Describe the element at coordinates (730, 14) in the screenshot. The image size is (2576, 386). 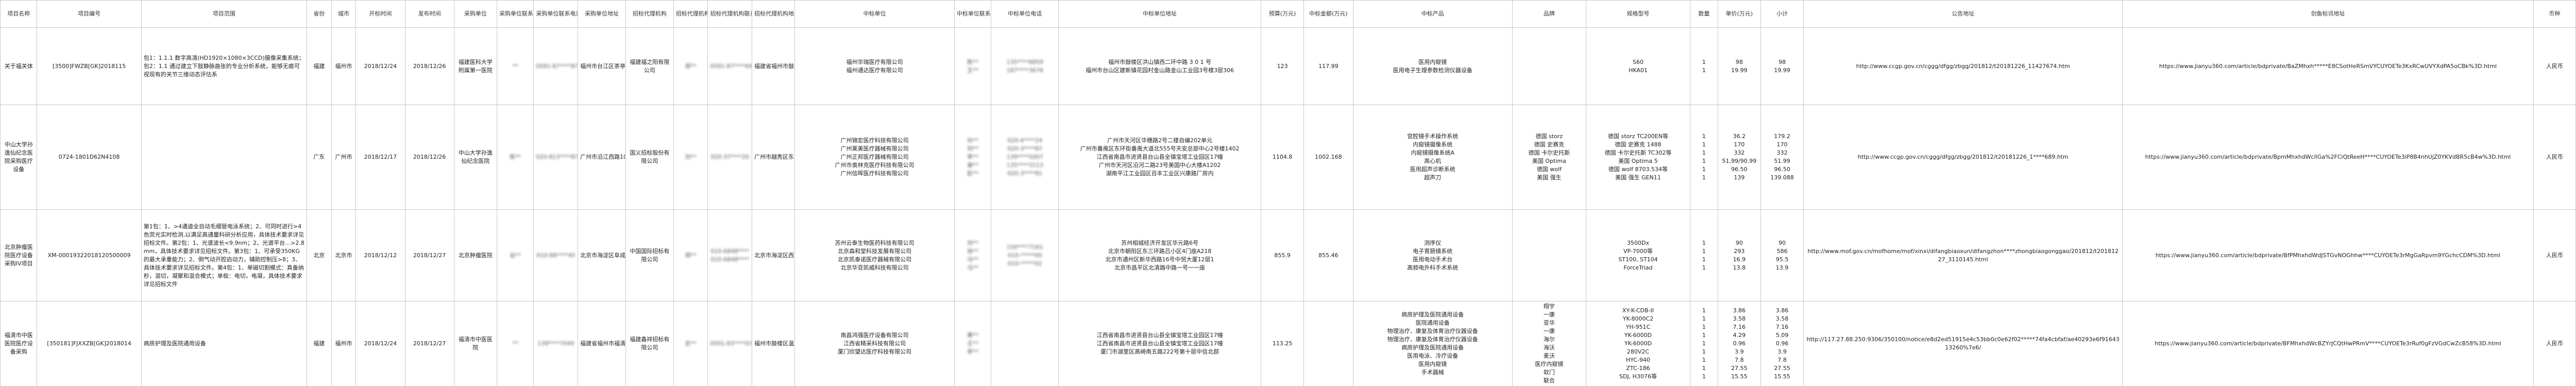
I see `column-header: 招标代理机构联系电话` at that location.